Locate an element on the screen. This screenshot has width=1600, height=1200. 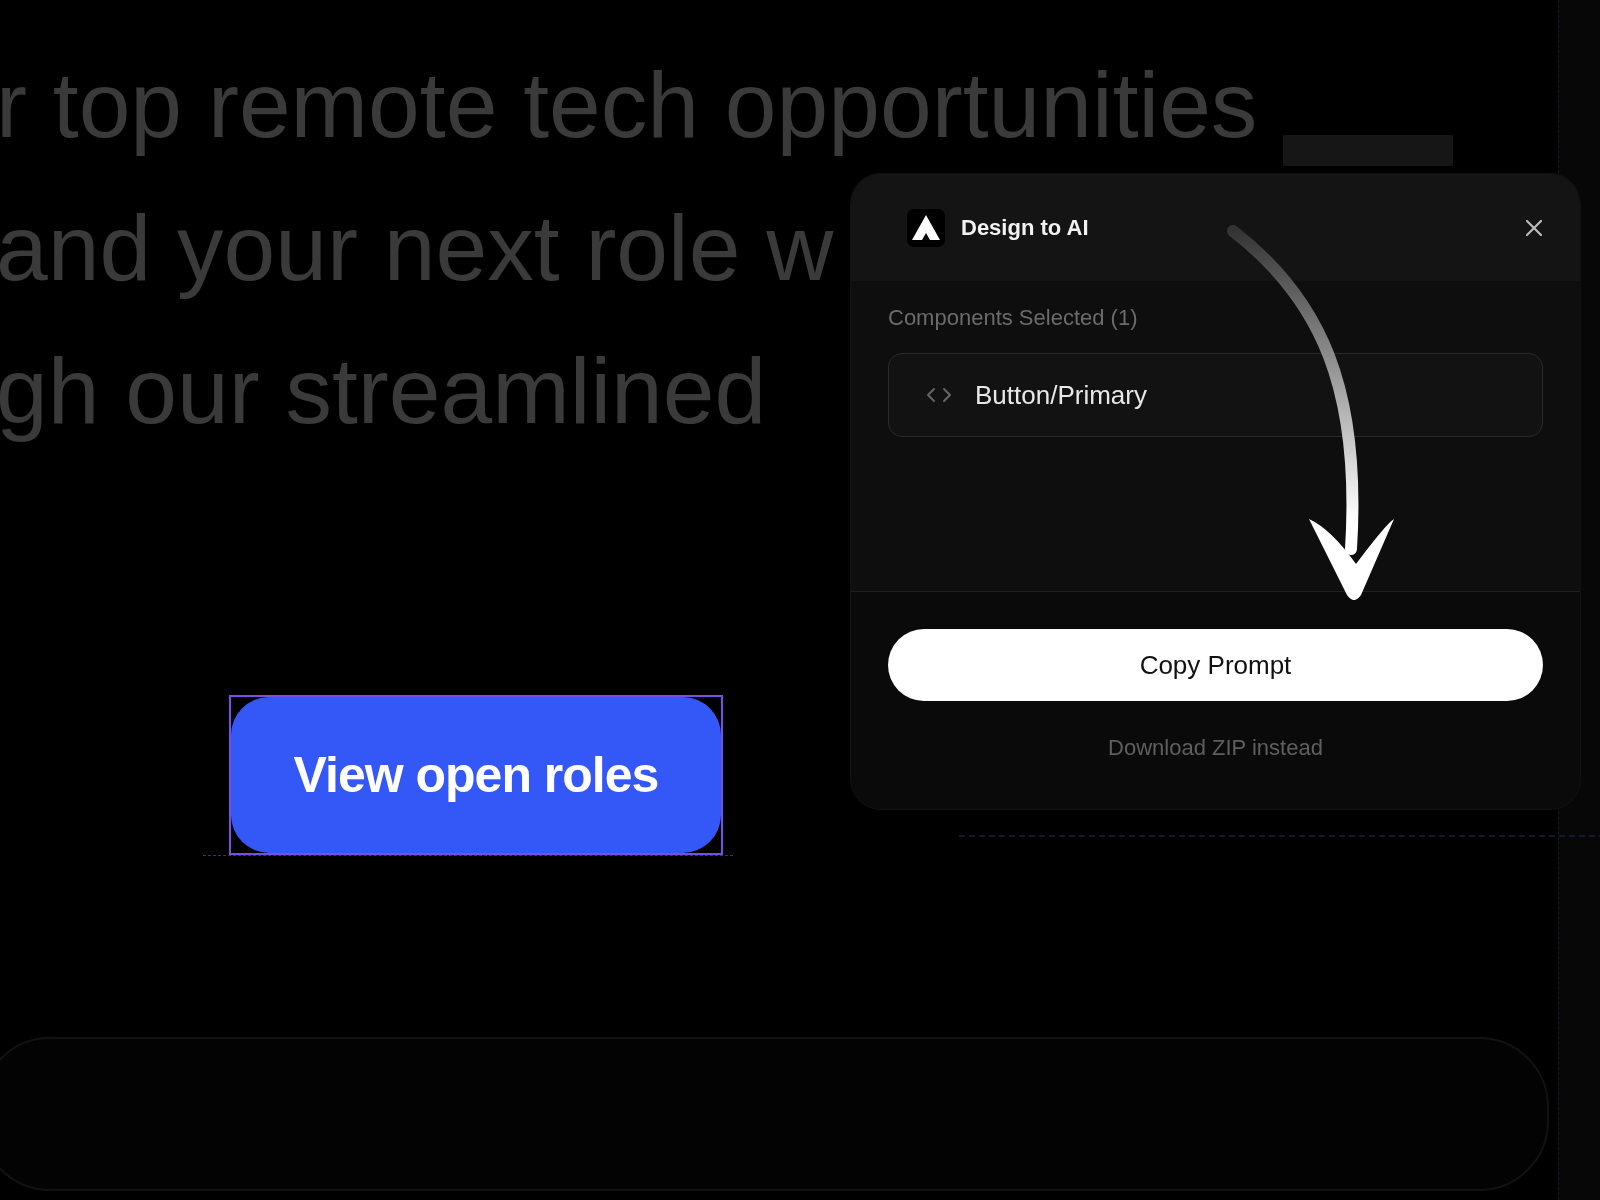
section-label: Components Selected (1) is located at coordinates (1013, 318).